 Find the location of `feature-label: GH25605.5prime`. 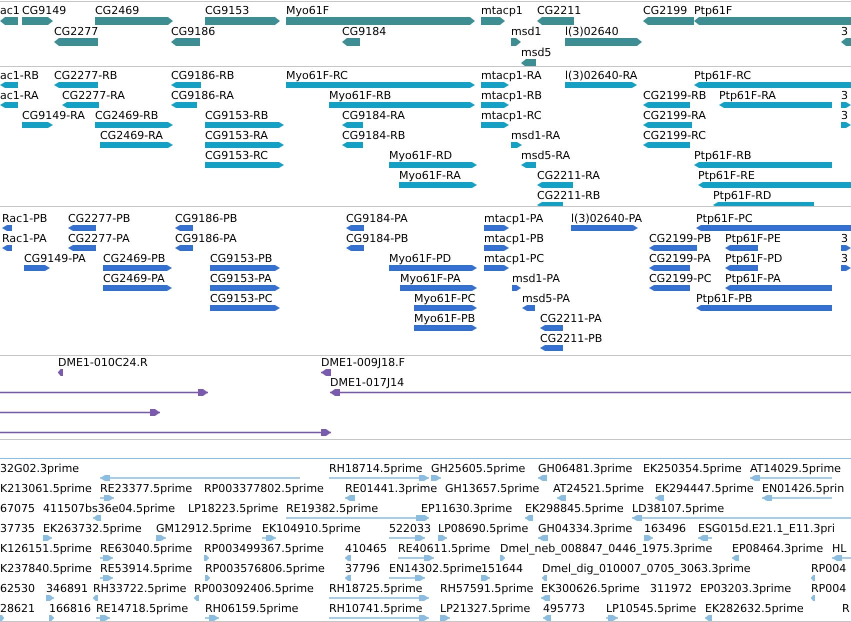

feature-label: GH25605.5prime is located at coordinates (478, 468).